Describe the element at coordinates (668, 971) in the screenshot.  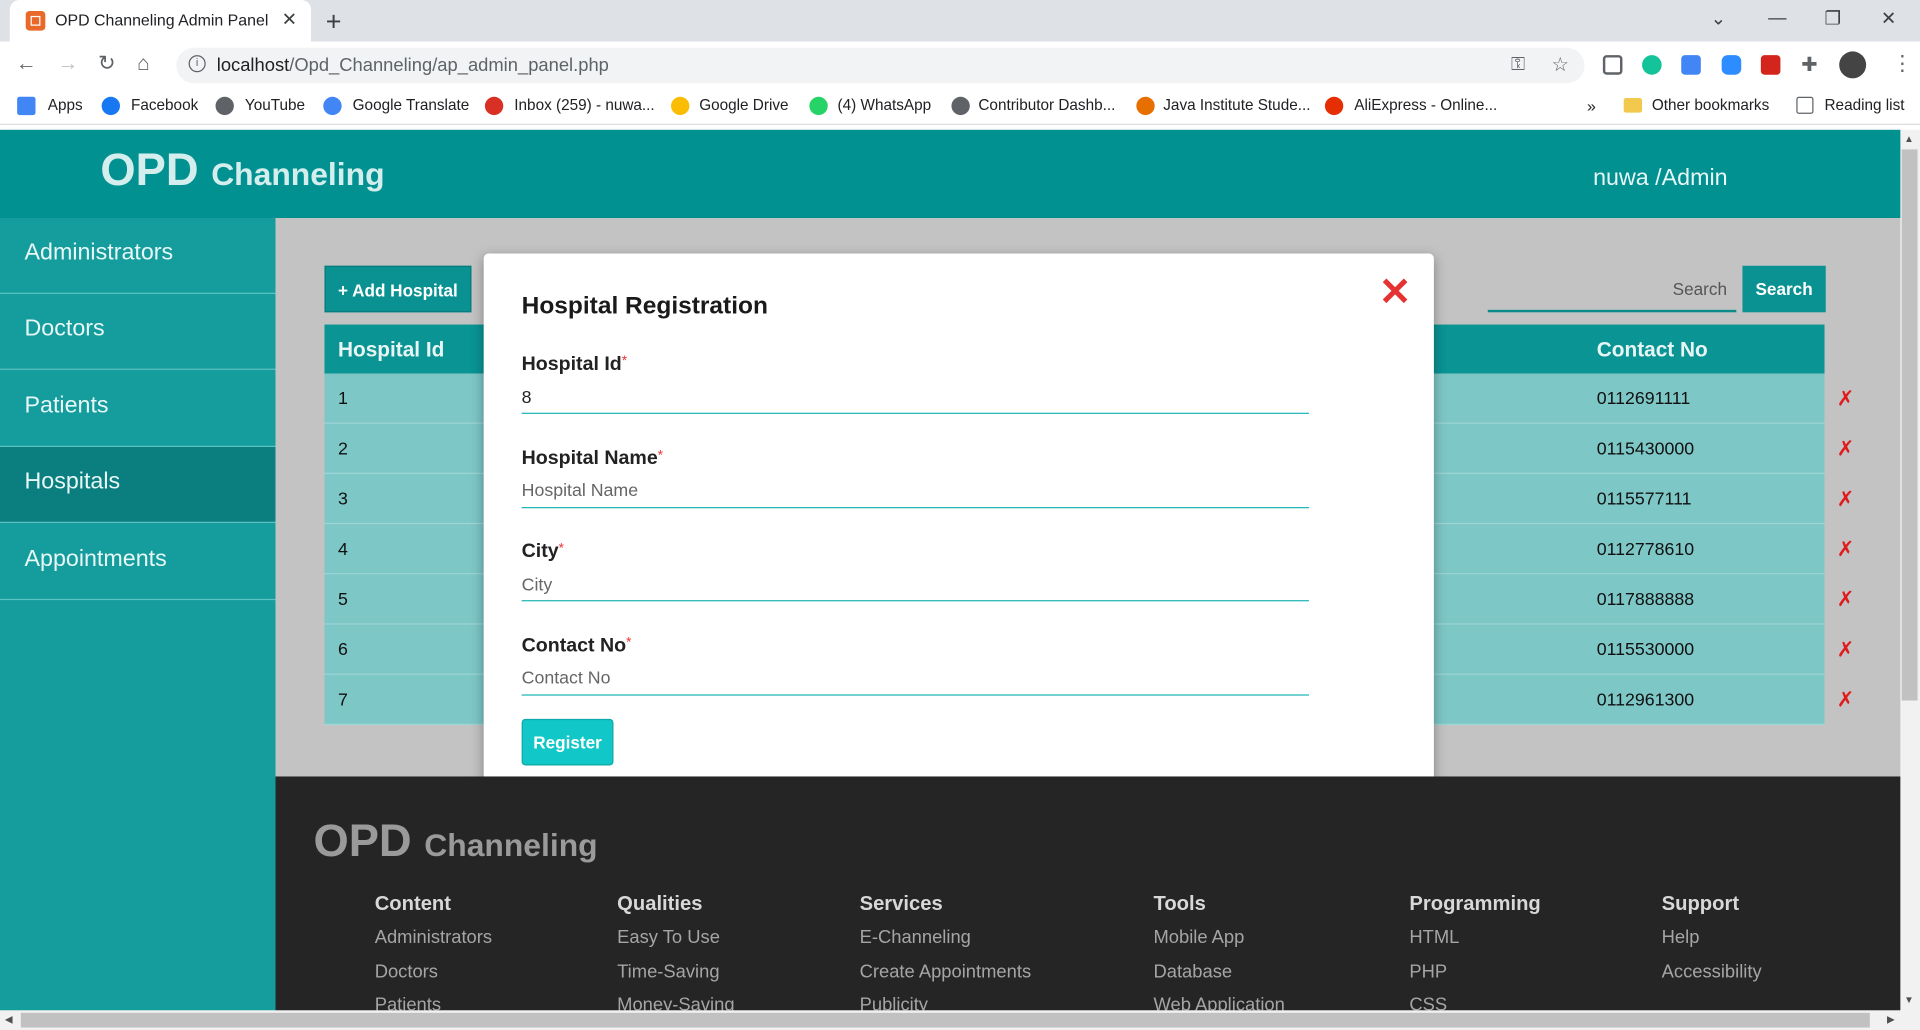
I see `footer-link: Time-Saving` at that location.